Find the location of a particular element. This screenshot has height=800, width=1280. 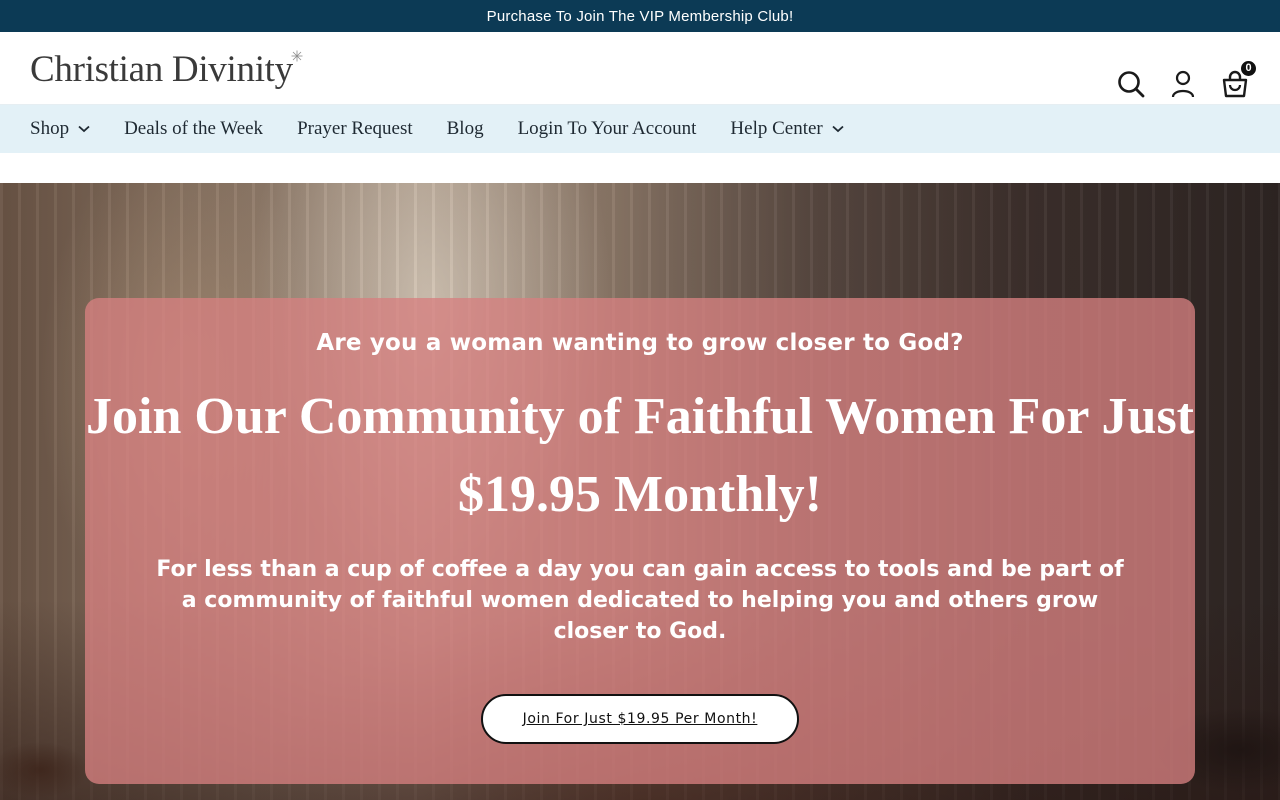

nav-item-login: Login To Your Account is located at coordinates (607, 129).